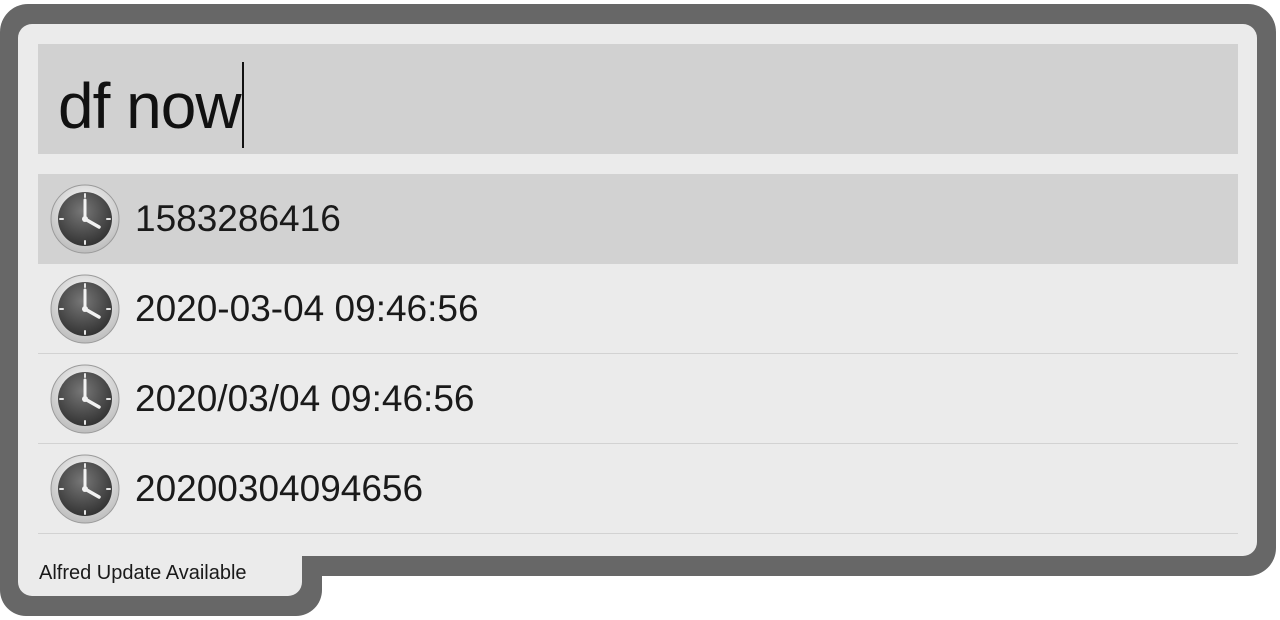  I want to click on search-input: df now, so click(151, 108).